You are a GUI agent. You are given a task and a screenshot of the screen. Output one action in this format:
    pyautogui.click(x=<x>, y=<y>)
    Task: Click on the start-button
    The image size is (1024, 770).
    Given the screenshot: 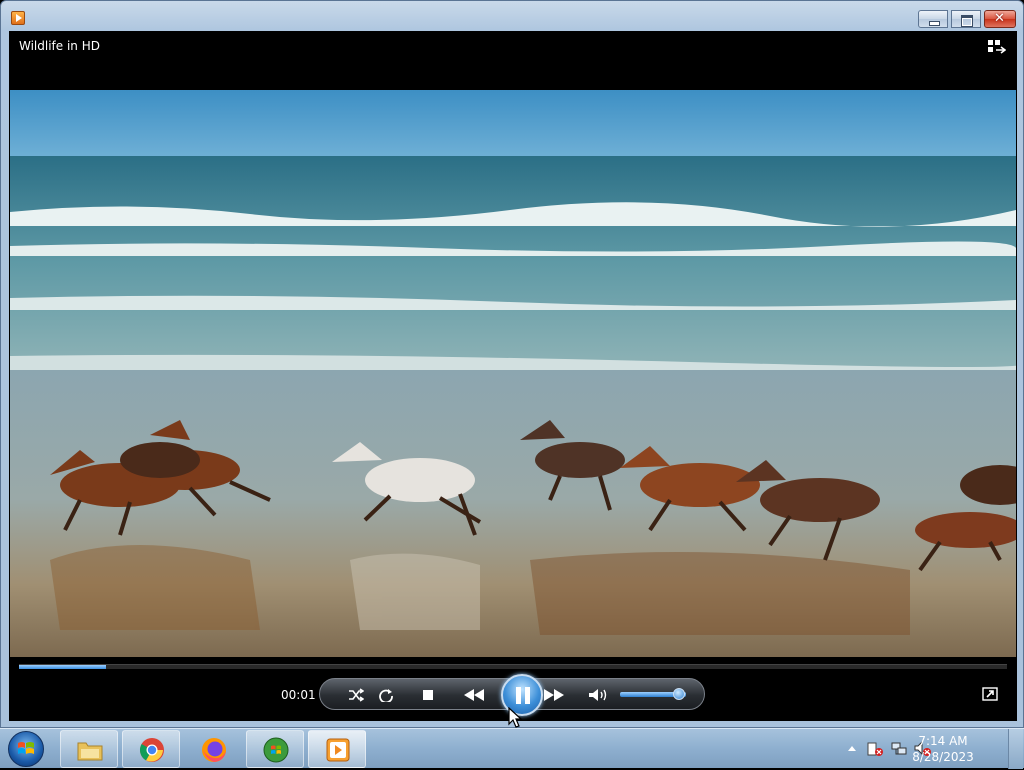 What is the action you would take?
    pyautogui.click(x=26, y=749)
    